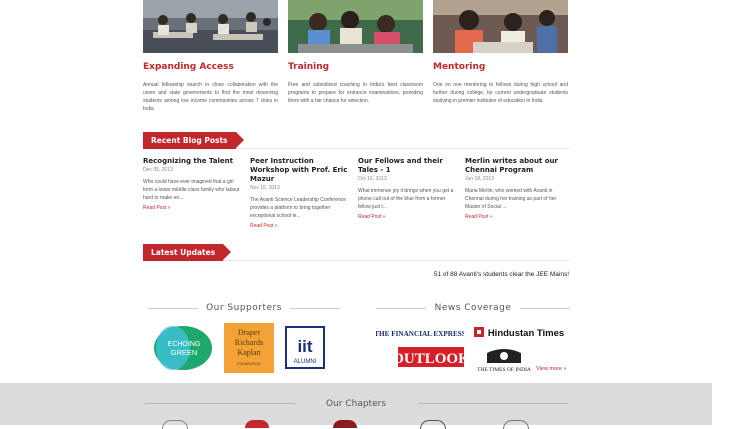 The width and height of the screenshot is (750, 429). What do you see at coordinates (265, 188) in the screenshot?
I see `post-date: Nov 16, 2013` at bounding box center [265, 188].